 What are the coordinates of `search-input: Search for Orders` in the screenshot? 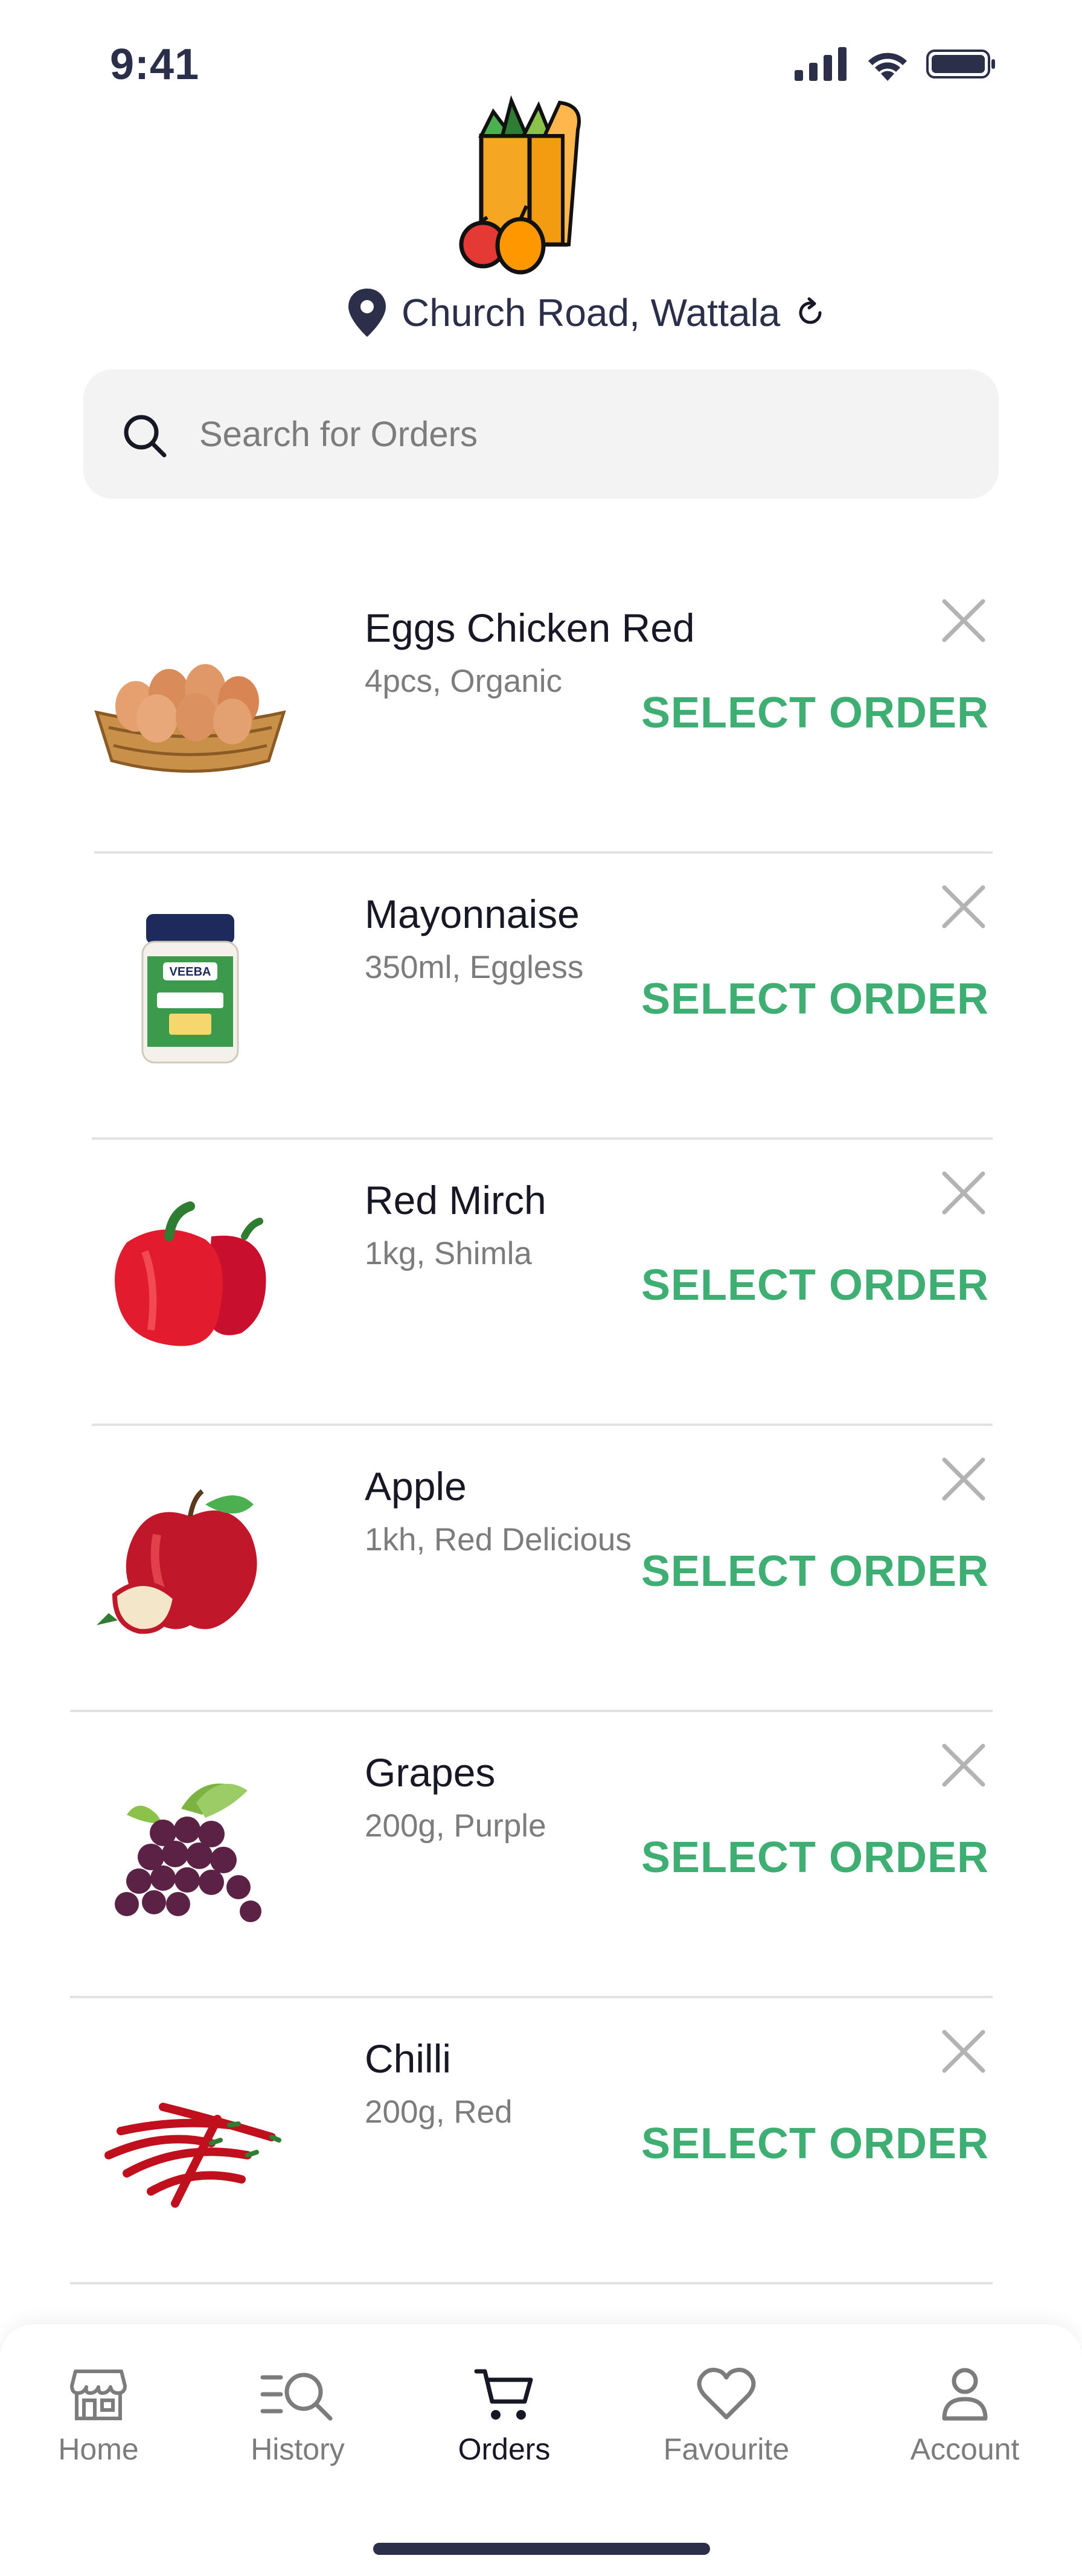 It's located at (339, 435).